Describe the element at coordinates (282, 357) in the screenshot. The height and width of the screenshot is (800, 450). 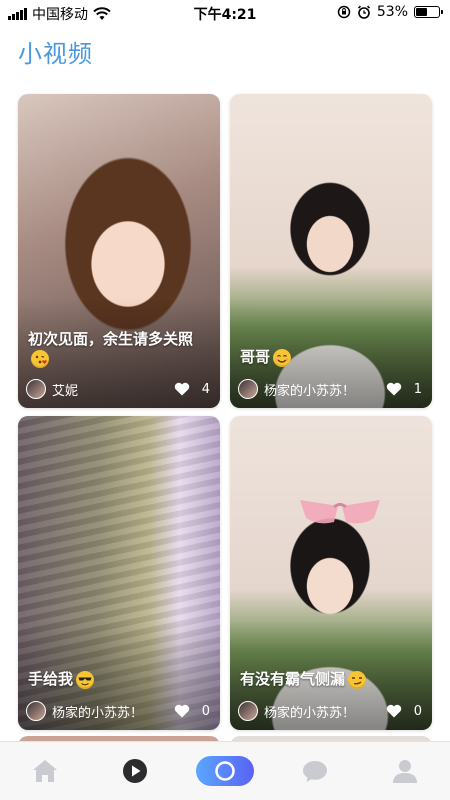
I see `smiling-emoji-icon` at that location.